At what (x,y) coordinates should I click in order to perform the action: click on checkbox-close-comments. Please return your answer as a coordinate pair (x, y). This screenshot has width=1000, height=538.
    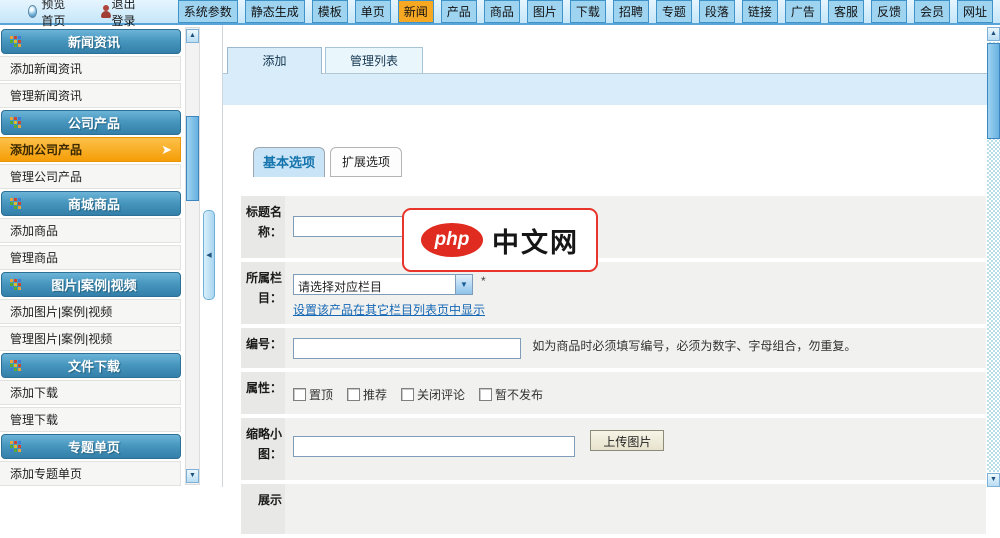
    Looking at the image, I should click on (408, 394).